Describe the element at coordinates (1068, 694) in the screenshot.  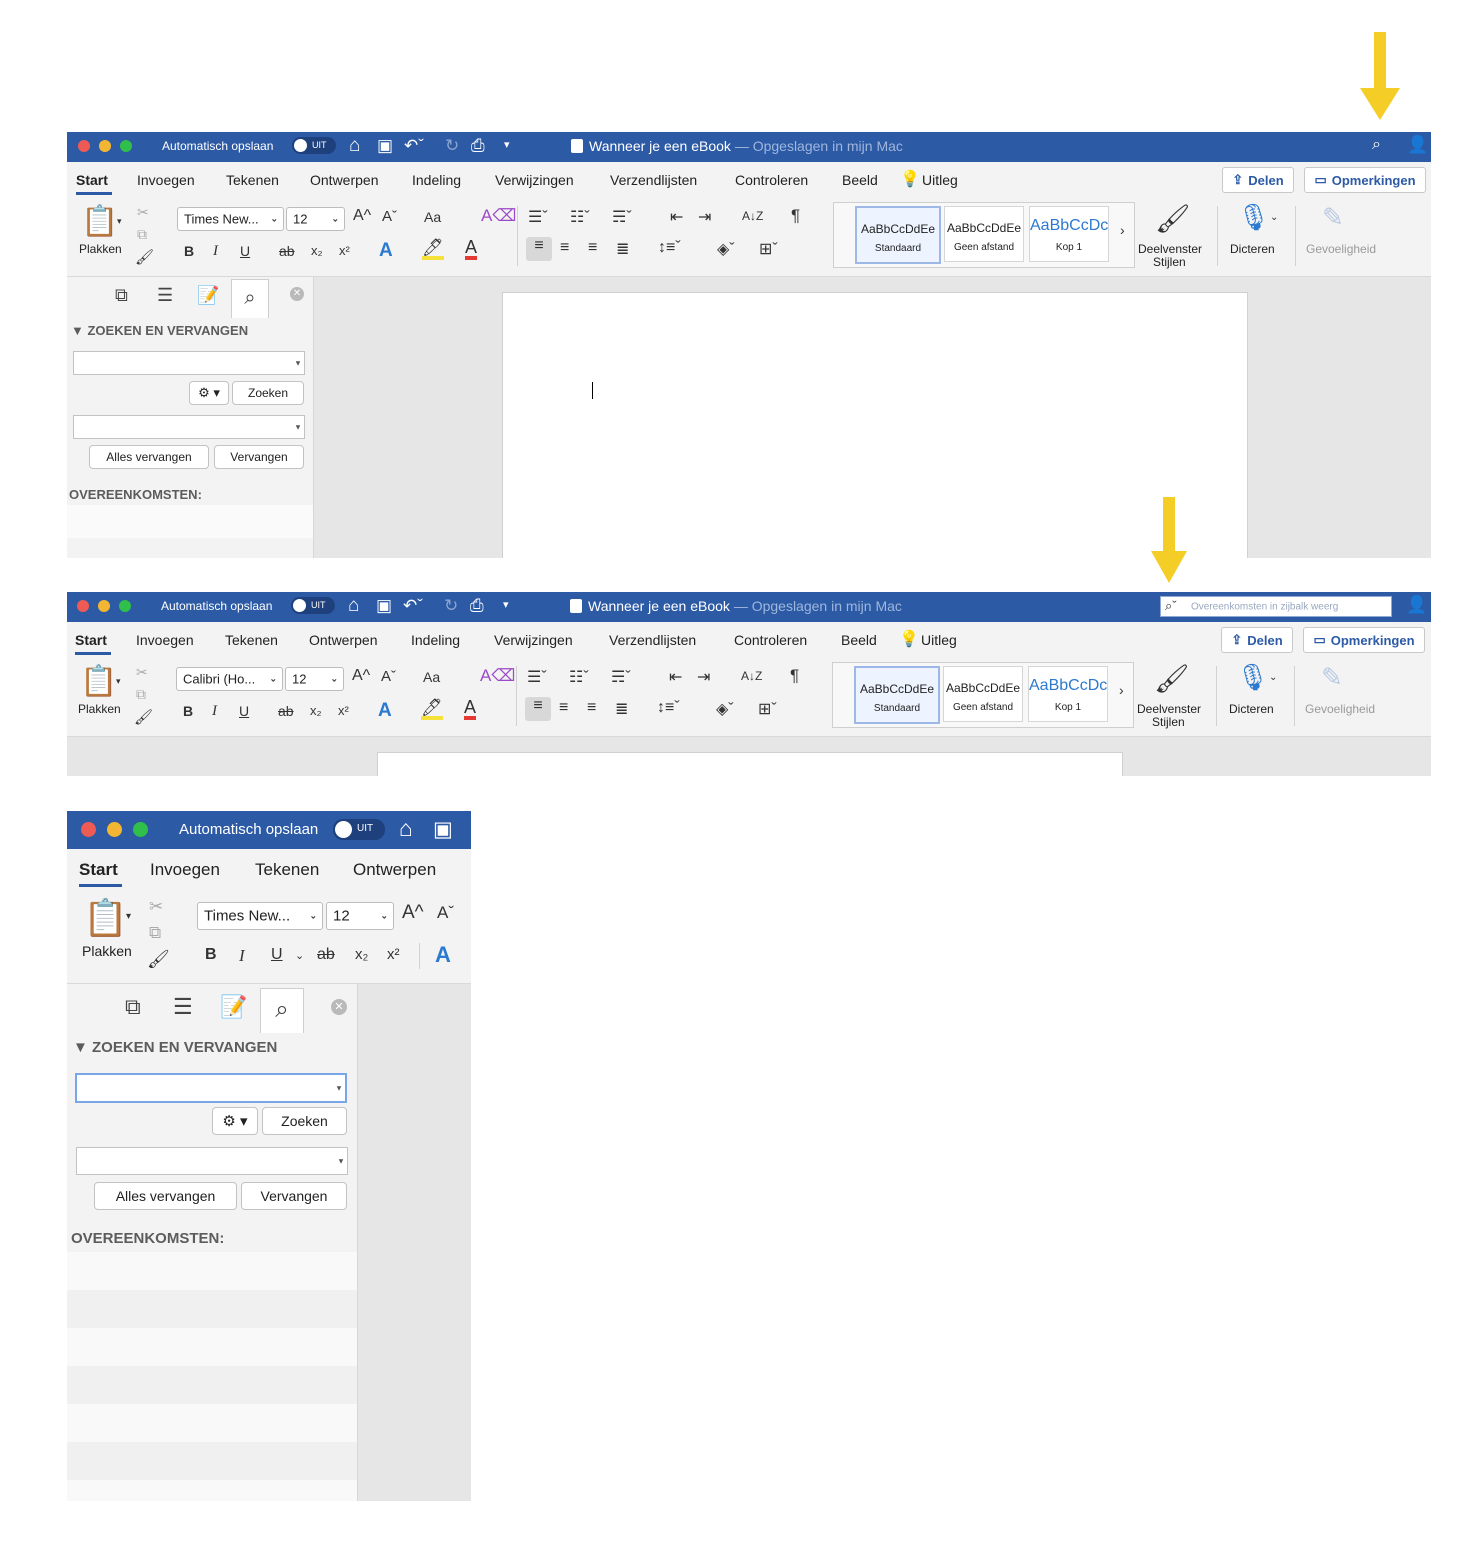
I see `style-kop-1: AaBbCcDc Kop 1` at that location.